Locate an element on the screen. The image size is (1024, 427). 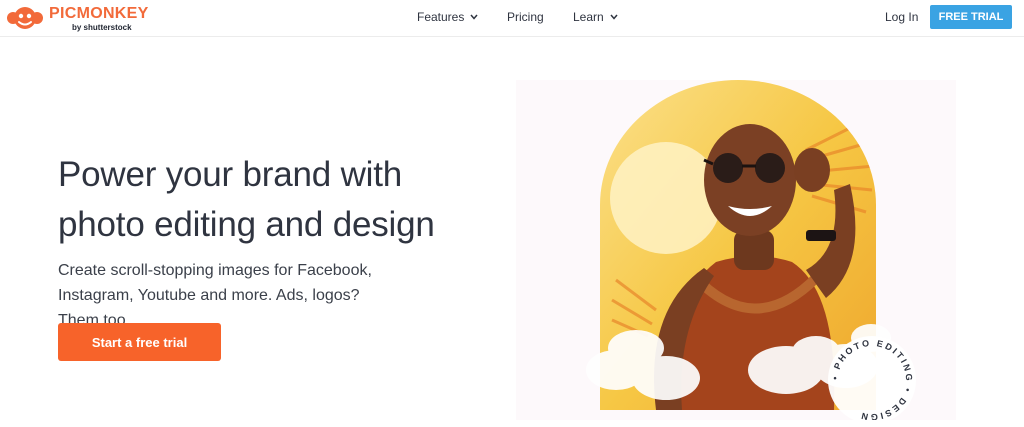
brand-sub: by shutterstock is located at coordinates (102, 27).